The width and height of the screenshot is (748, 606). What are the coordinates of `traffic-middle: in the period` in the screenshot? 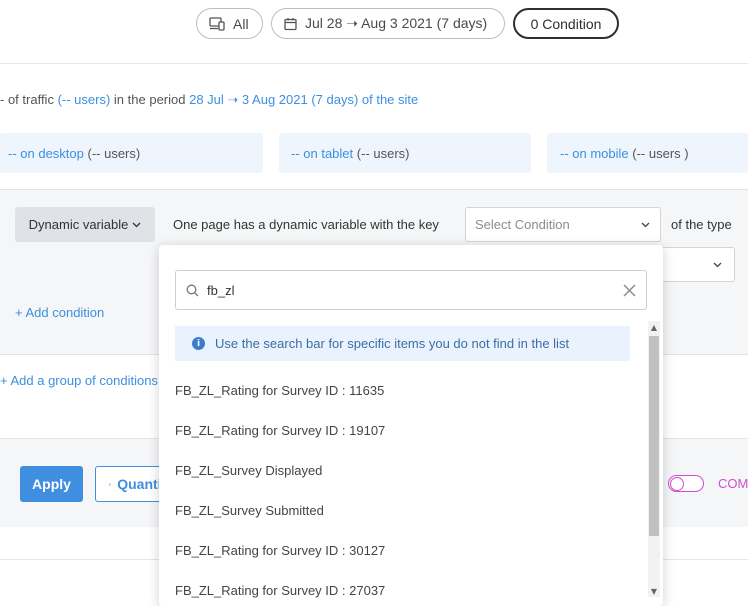 It's located at (149, 99).